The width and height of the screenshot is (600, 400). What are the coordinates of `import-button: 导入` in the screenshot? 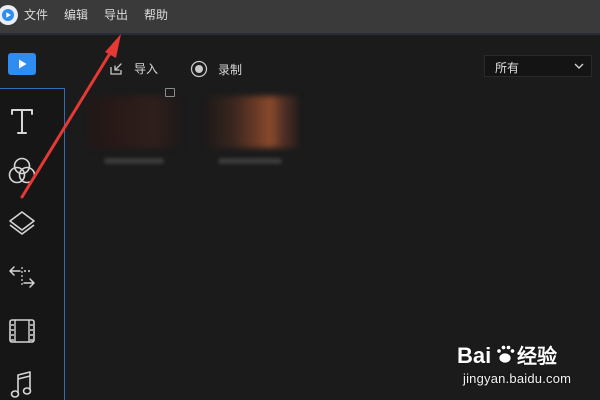 It's located at (133, 68).